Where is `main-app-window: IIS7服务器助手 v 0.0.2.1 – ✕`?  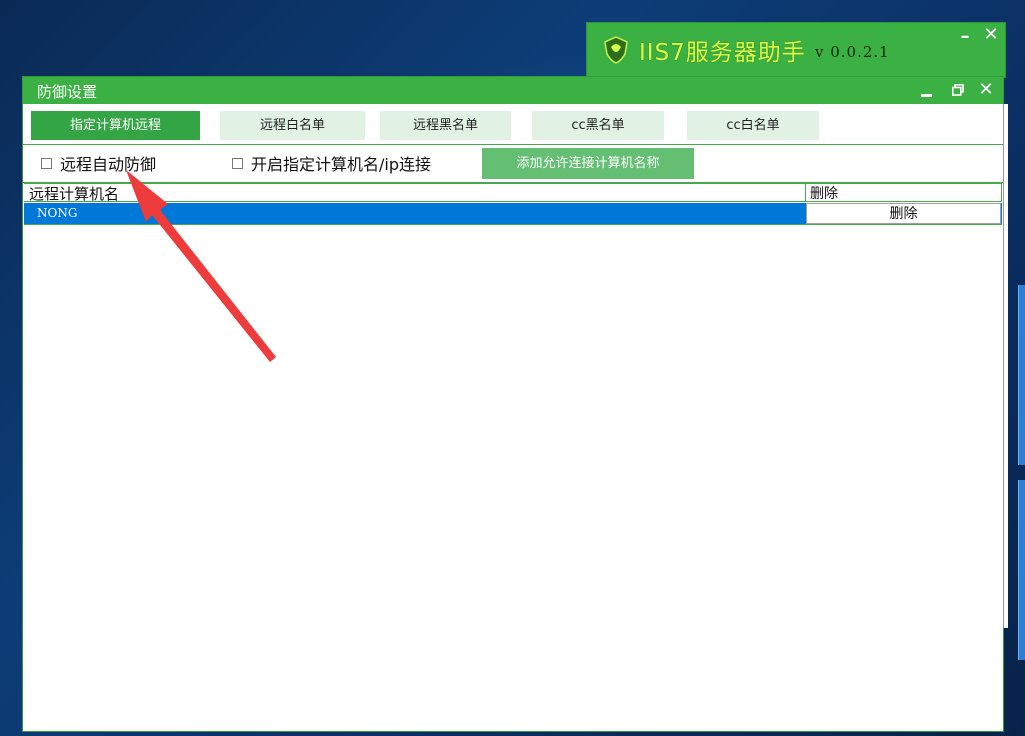
main-app-window: IIS7服务器助手 v 0.0.2.1 – ✕ is located at coordinates (796, 50).